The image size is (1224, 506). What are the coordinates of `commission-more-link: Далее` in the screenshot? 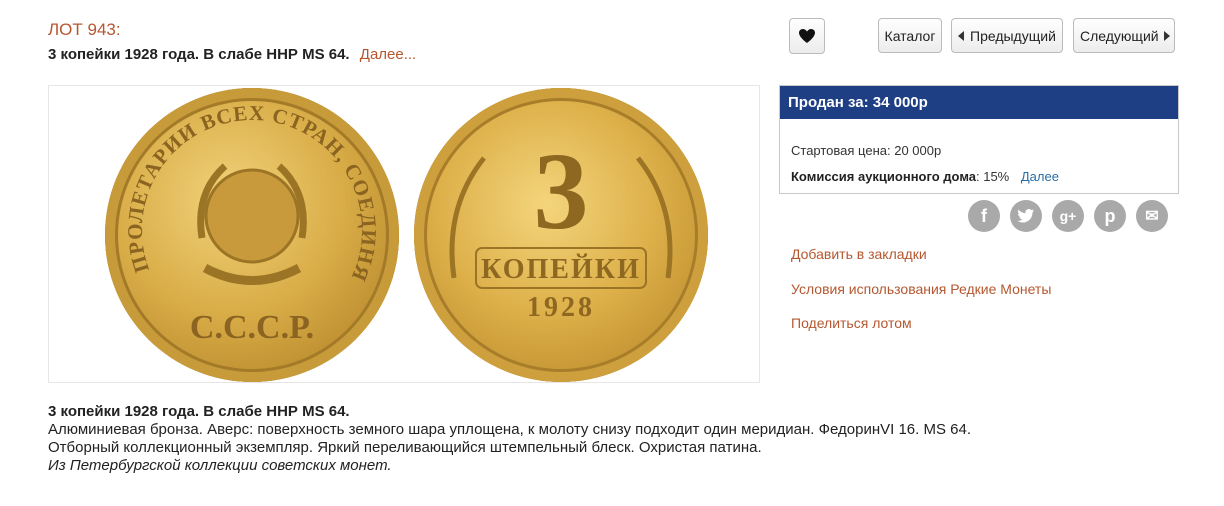 It's located at (1040, 176).